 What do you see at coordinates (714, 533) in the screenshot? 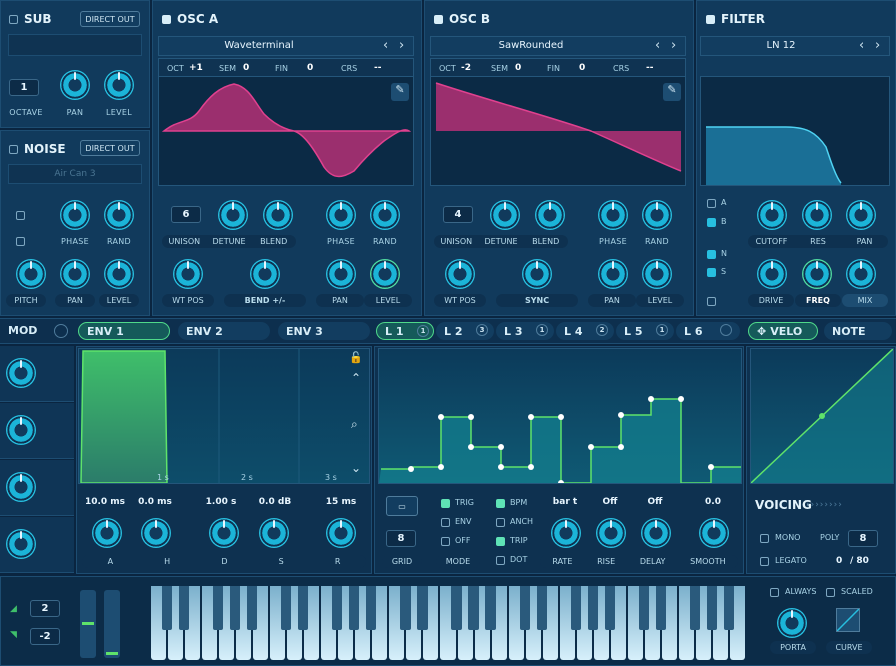
I see `lfo-smooth-knob` at bounding box center [714, 533].